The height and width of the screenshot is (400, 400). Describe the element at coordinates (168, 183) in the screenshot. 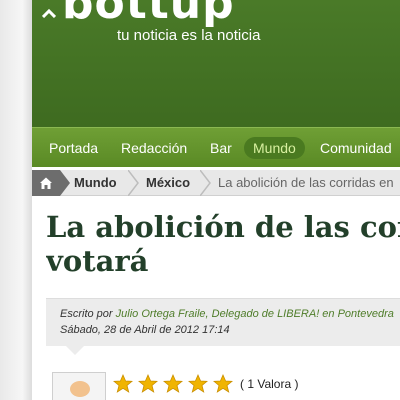

I see `breadcrumb-item-mexico: México` at that location.